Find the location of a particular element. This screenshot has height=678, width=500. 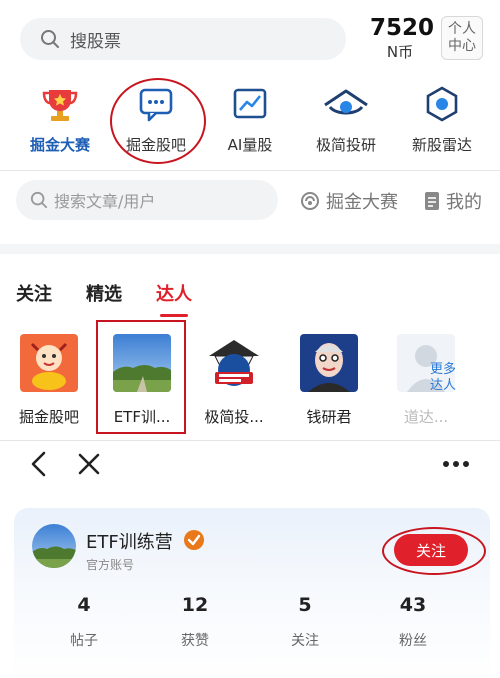

mine-link-label: 我的 is located at coordinates (464, 202).